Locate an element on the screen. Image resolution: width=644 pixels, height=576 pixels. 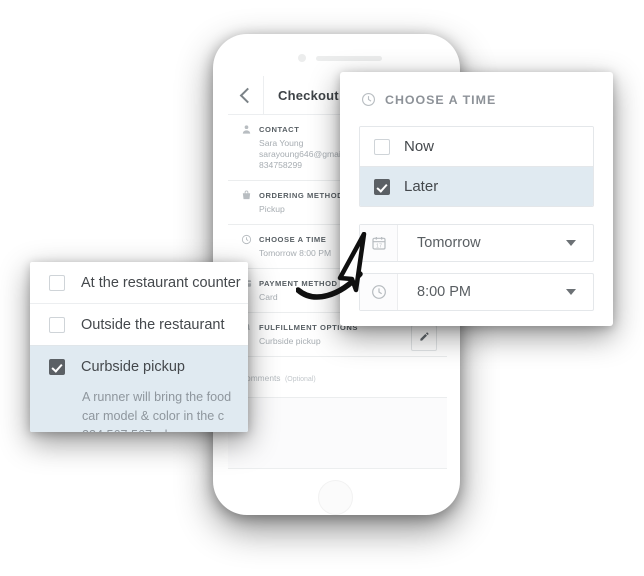
section-payment-method-label: PAYMENT METHOD is located at coordinates (298, 283).